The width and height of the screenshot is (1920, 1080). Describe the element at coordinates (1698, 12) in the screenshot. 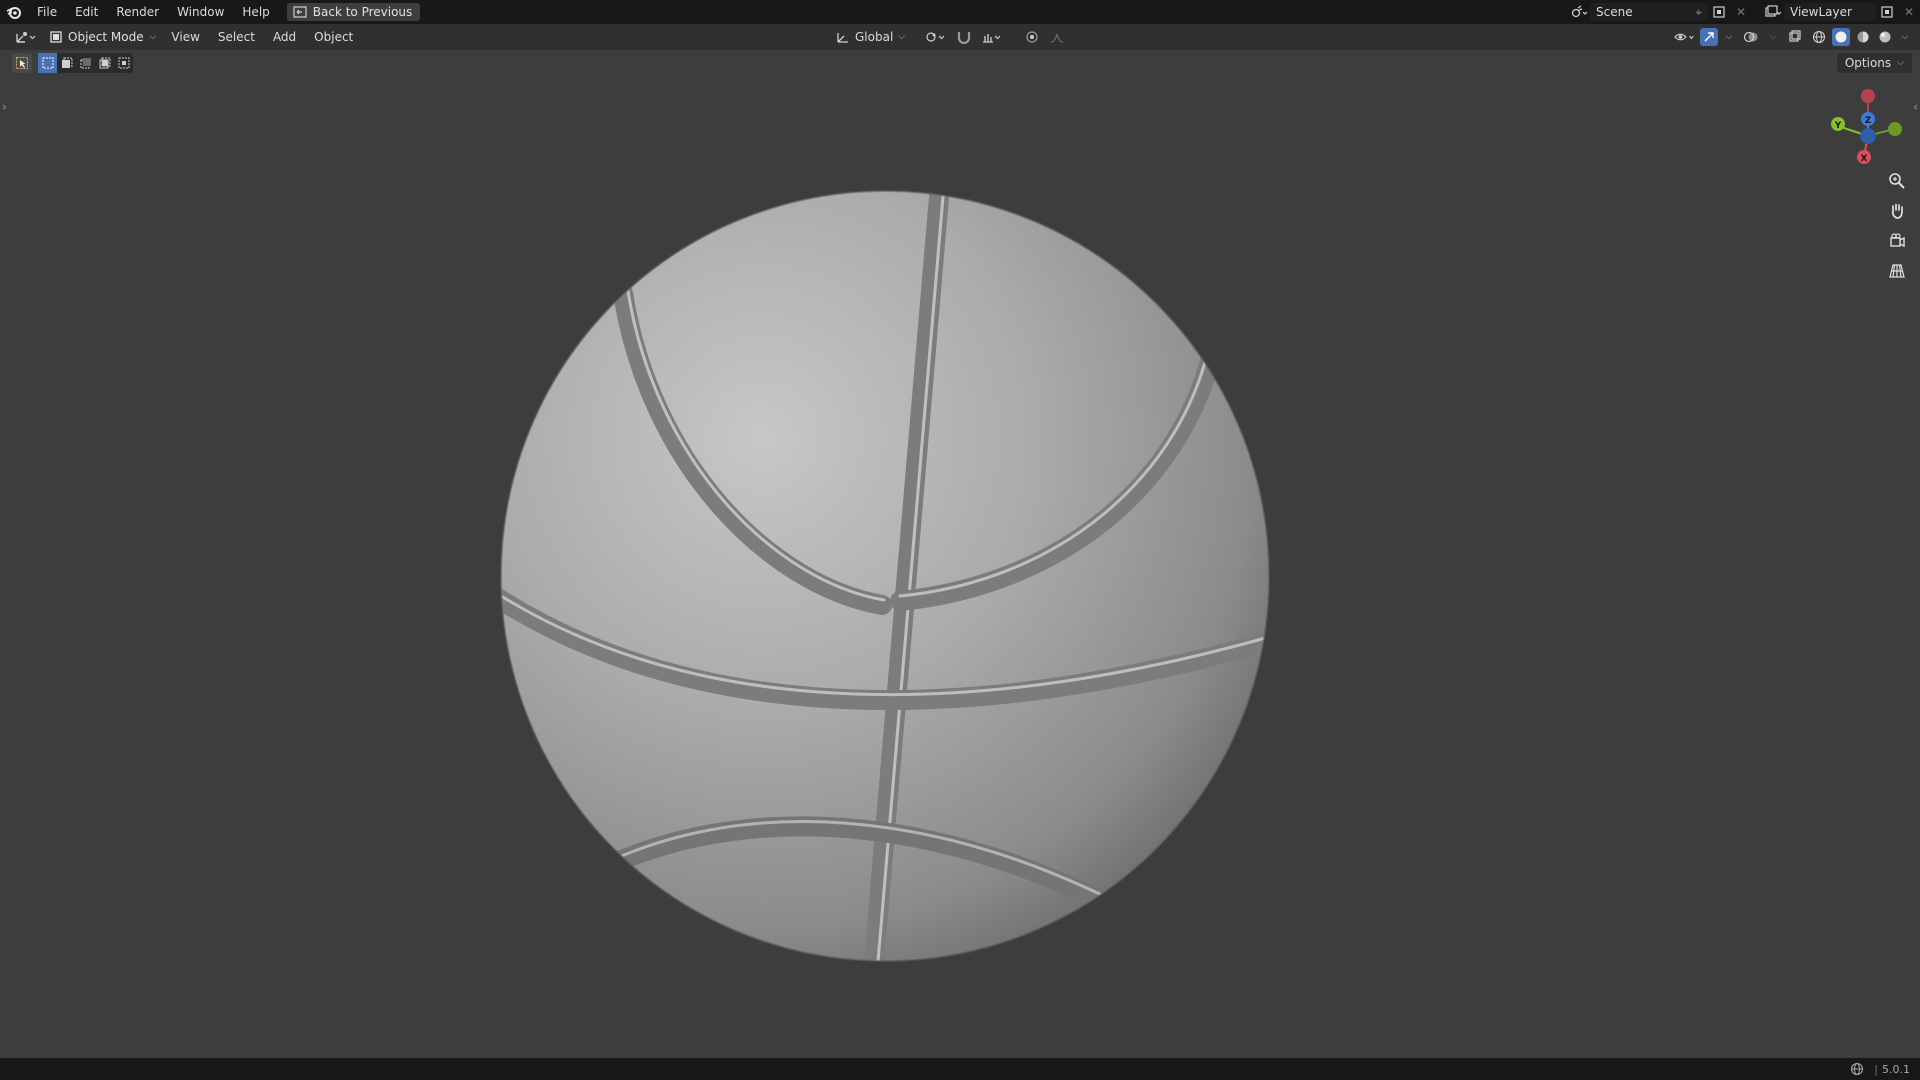

I see `pin-icon: ⌖` at that location.